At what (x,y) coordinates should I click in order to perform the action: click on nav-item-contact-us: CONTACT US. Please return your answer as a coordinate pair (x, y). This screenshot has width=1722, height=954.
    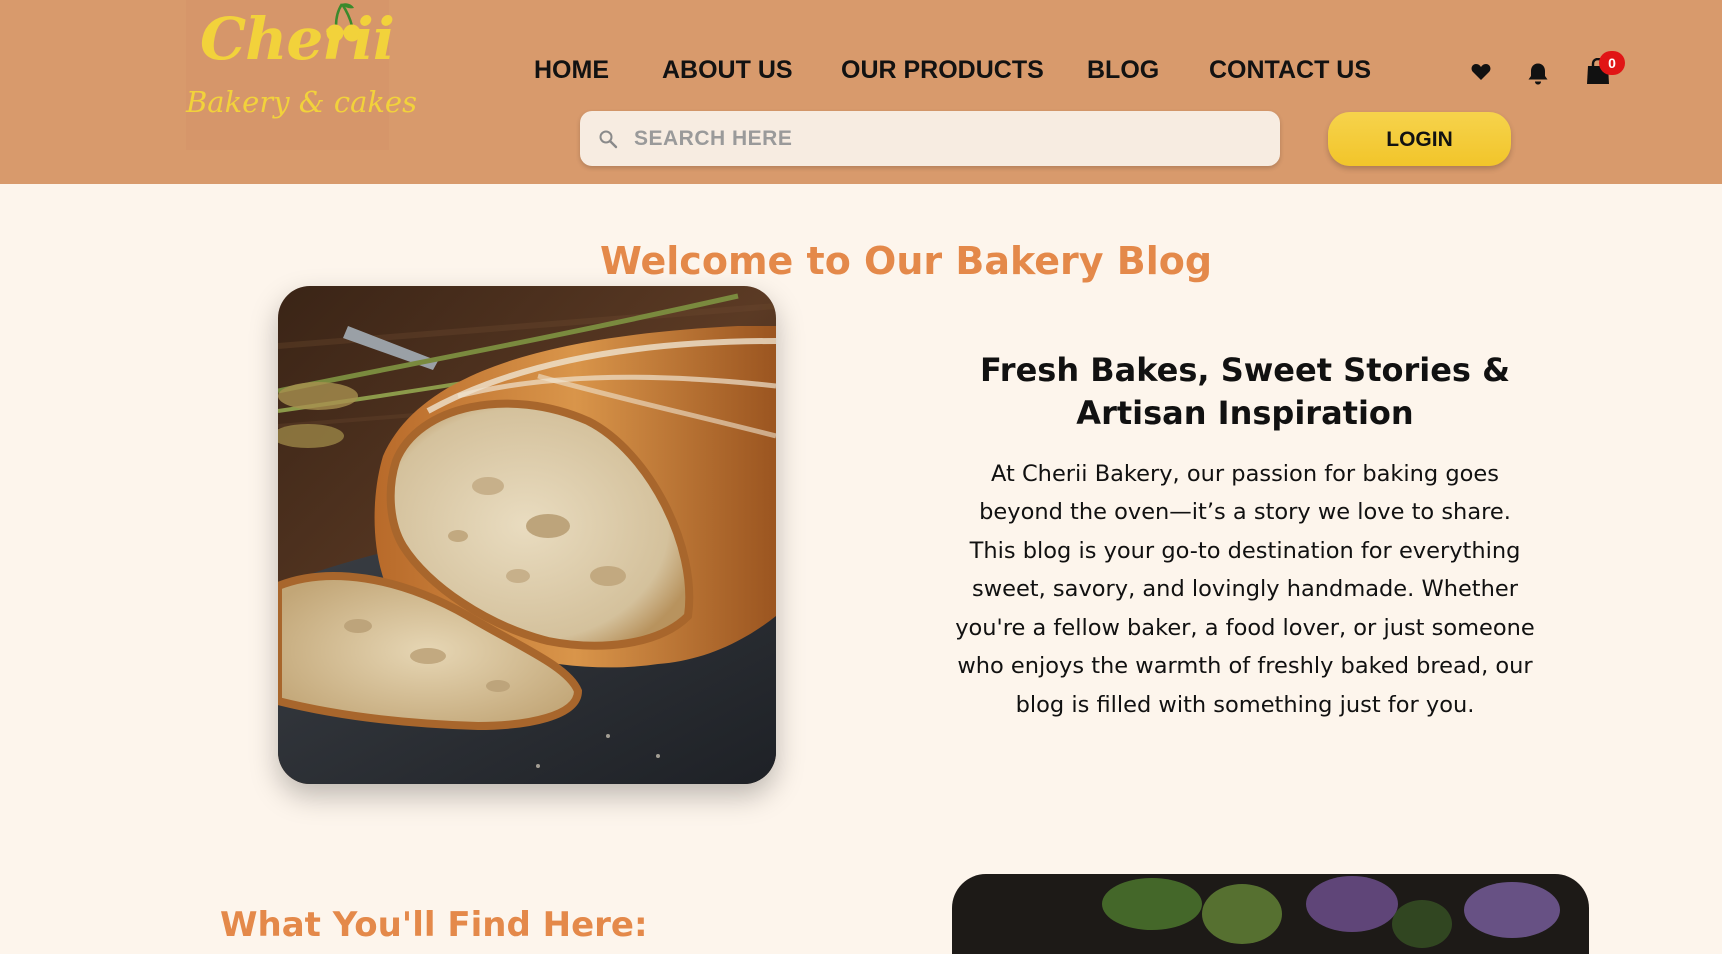
    Looking at the image, I should click on (1290, 70).